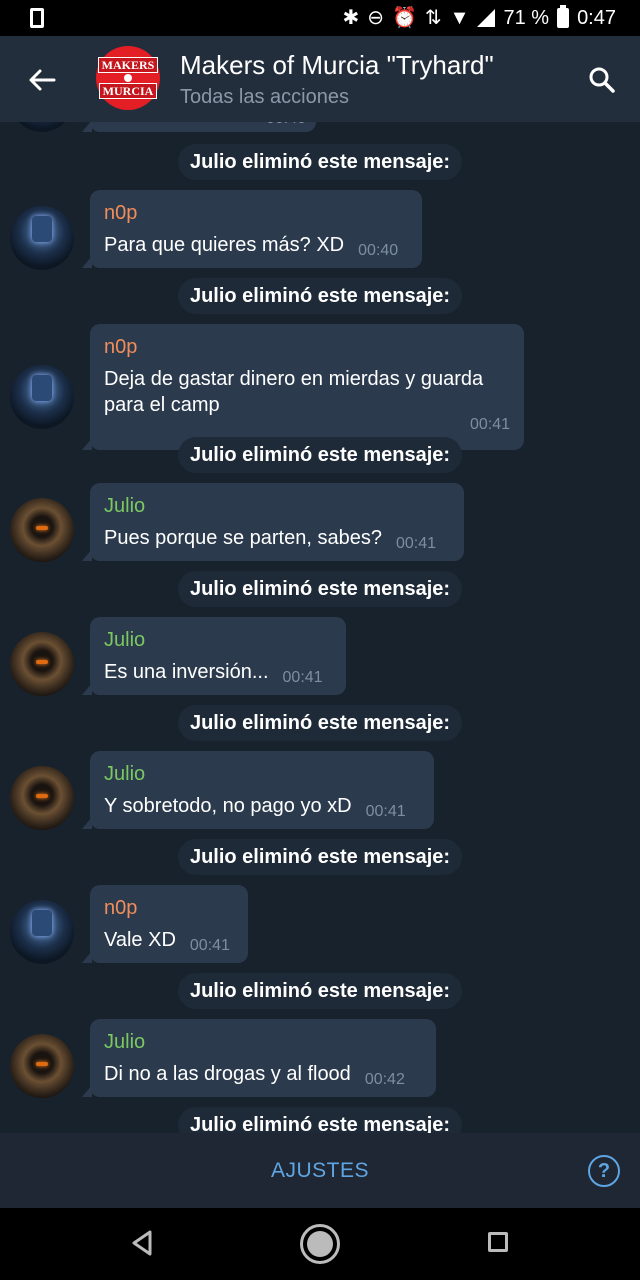  I want to click on data-arrows-icon: ⇅, so click(433, 18).